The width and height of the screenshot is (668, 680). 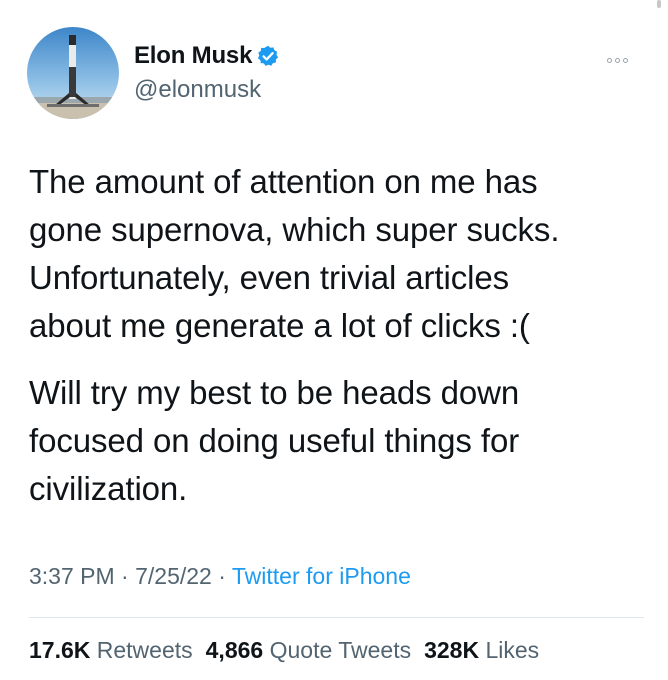 I want to click on tweet-line: about me generate a lot of clicks :(, so click(x=279, y=325).